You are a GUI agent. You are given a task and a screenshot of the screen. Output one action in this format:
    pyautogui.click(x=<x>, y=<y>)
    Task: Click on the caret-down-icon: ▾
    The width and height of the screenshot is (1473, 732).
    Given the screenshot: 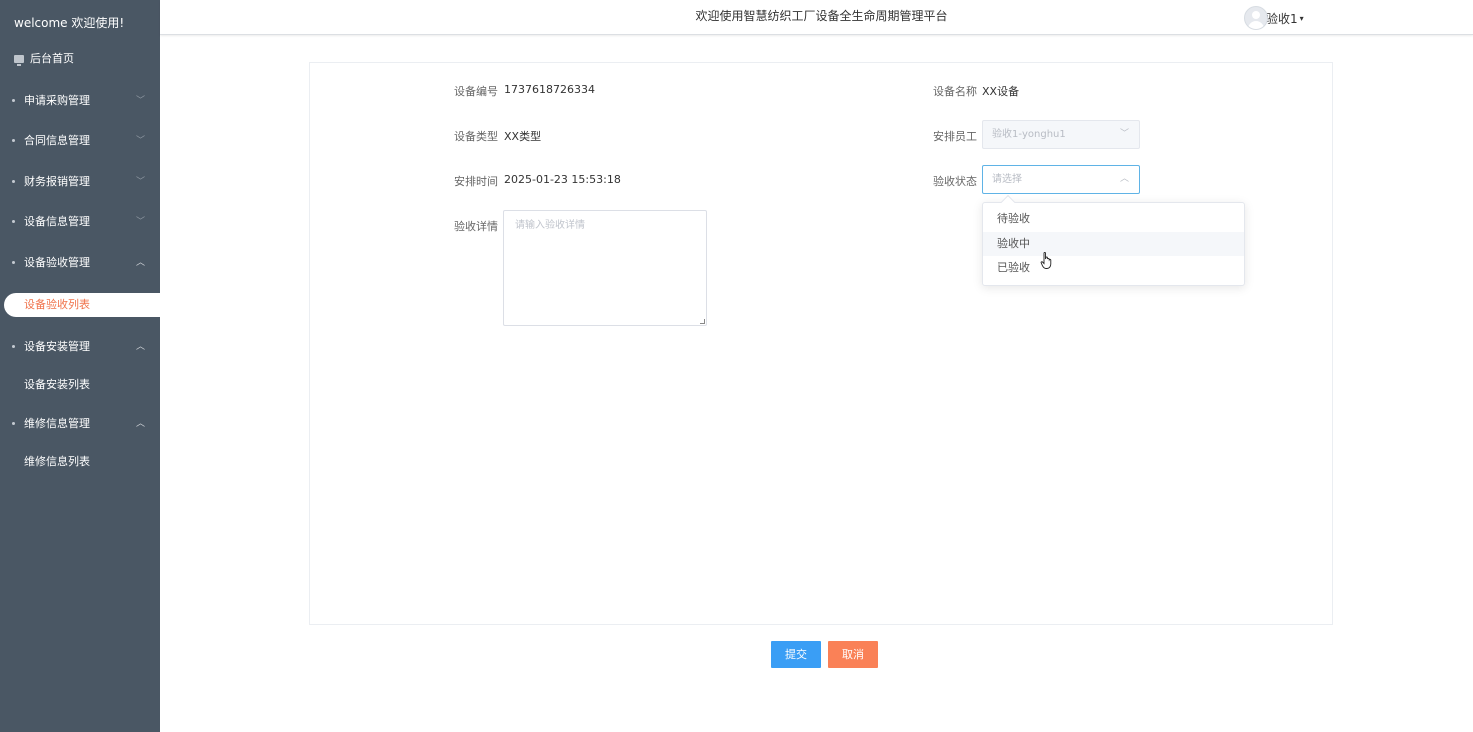 What is the action you would take?
    pyautogui.click(x=1302, y=18)
    